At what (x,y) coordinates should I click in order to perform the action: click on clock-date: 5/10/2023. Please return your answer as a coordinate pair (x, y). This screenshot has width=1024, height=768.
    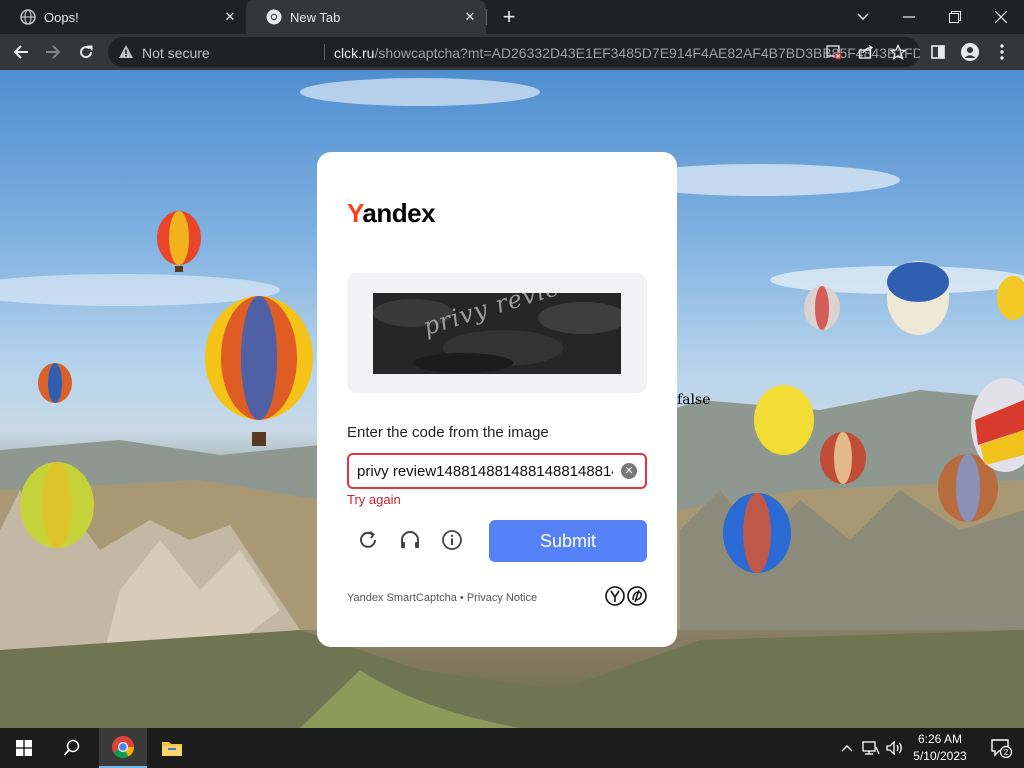
    Looking at the image, I should click on (940, 756).